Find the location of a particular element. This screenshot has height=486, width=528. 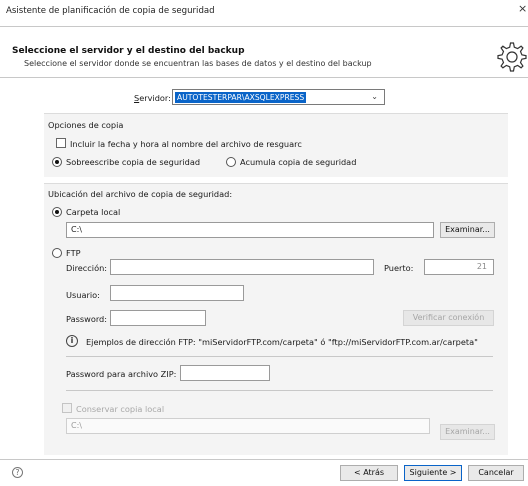

overwrite-radio is located at coordinates (57, 162).